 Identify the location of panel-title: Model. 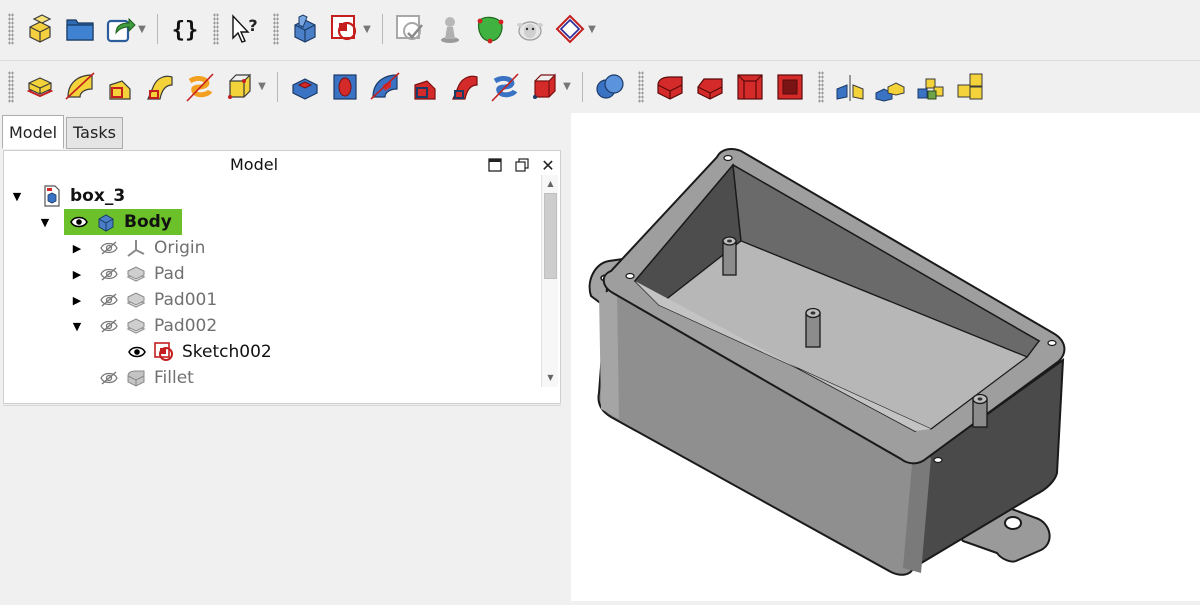
(254, 164).